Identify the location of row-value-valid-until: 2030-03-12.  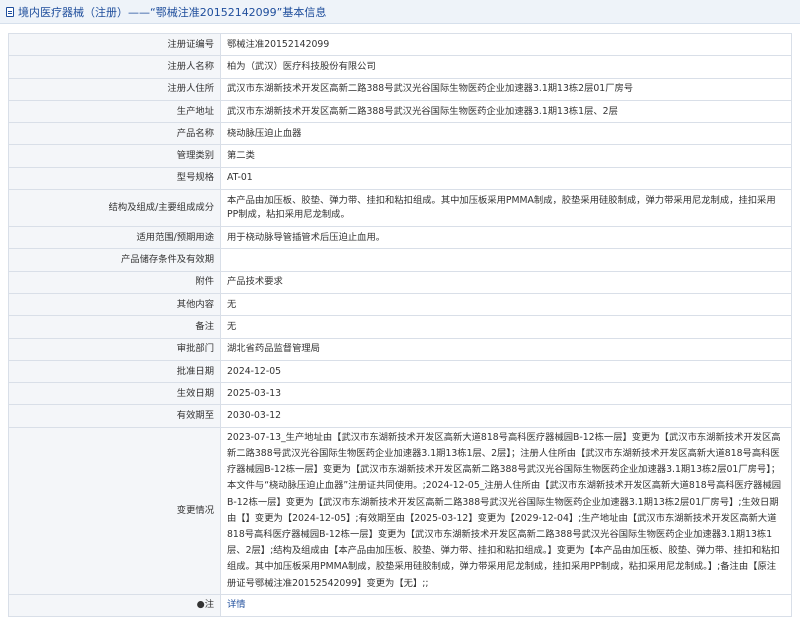
(506, 416).